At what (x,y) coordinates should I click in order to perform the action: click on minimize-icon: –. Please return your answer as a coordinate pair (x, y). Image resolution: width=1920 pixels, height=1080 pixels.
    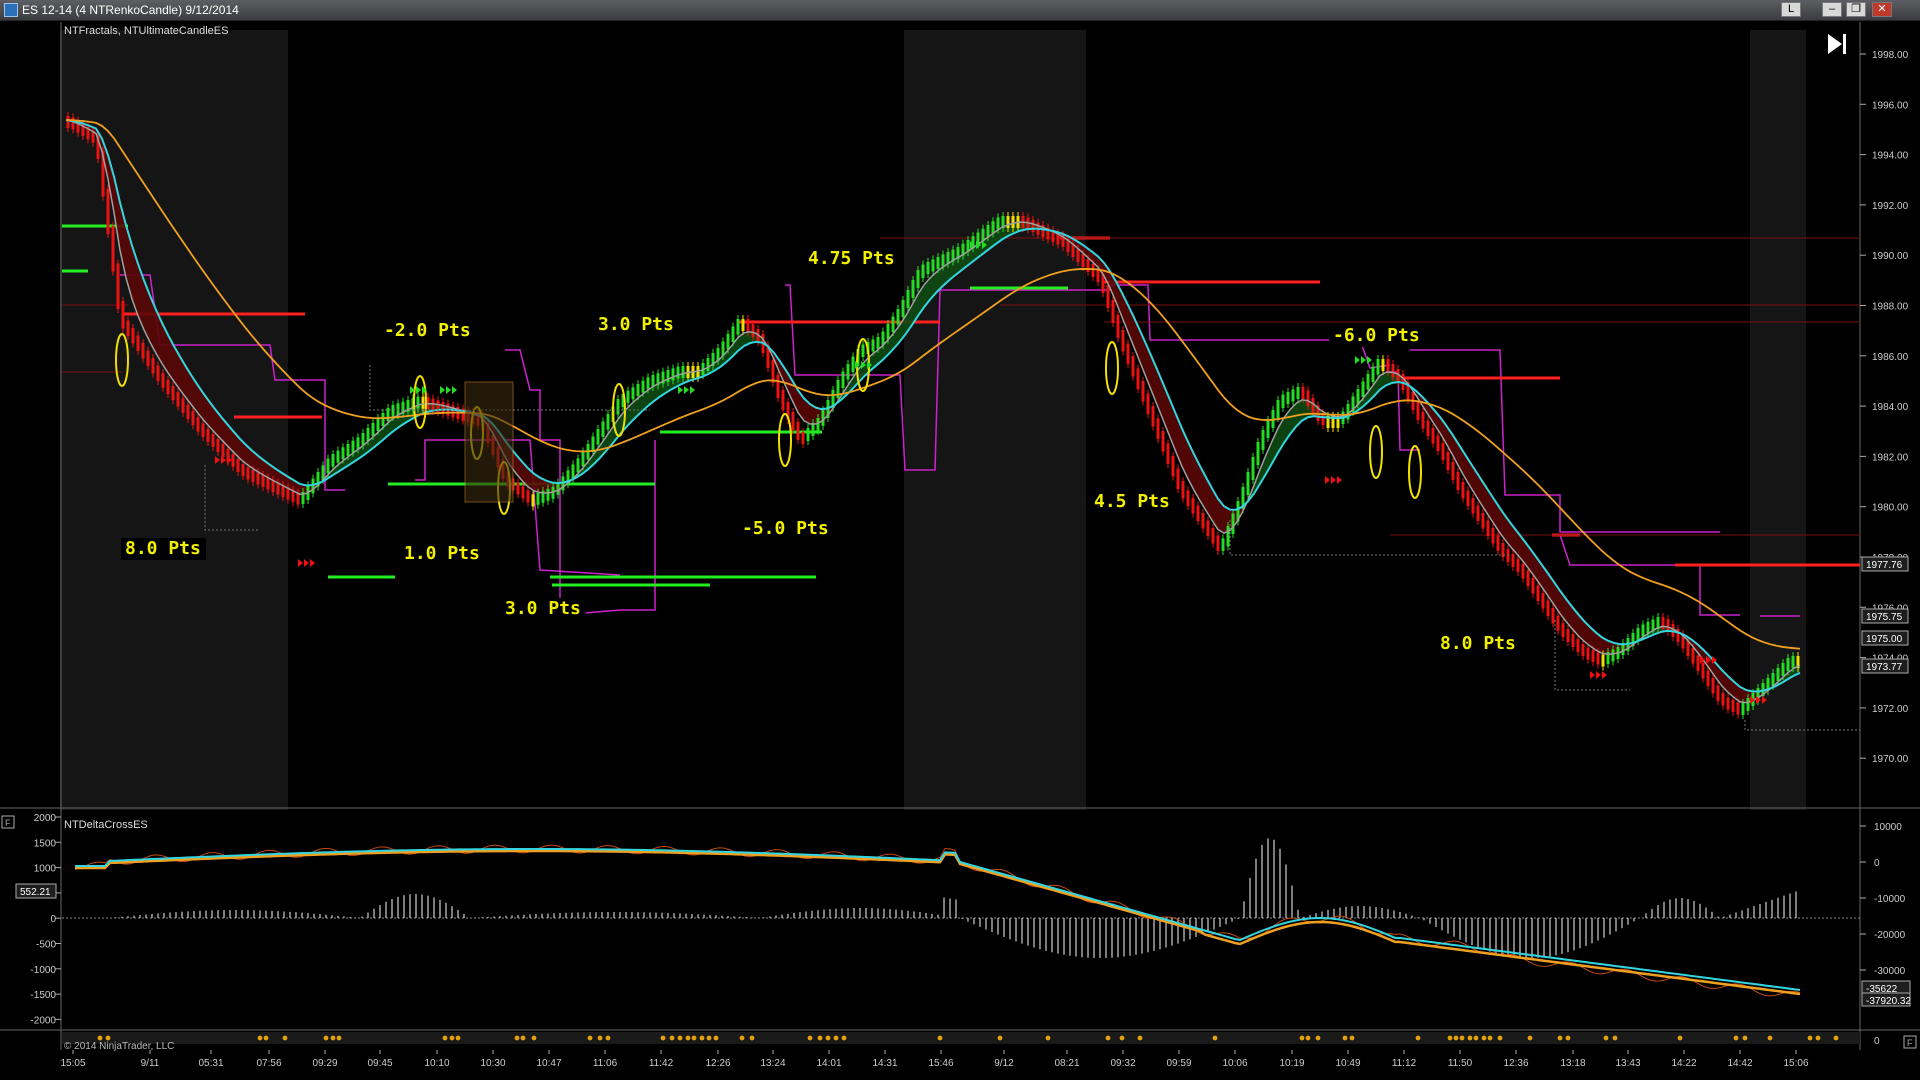
    Looking at the image, I should click on (1832, 9).